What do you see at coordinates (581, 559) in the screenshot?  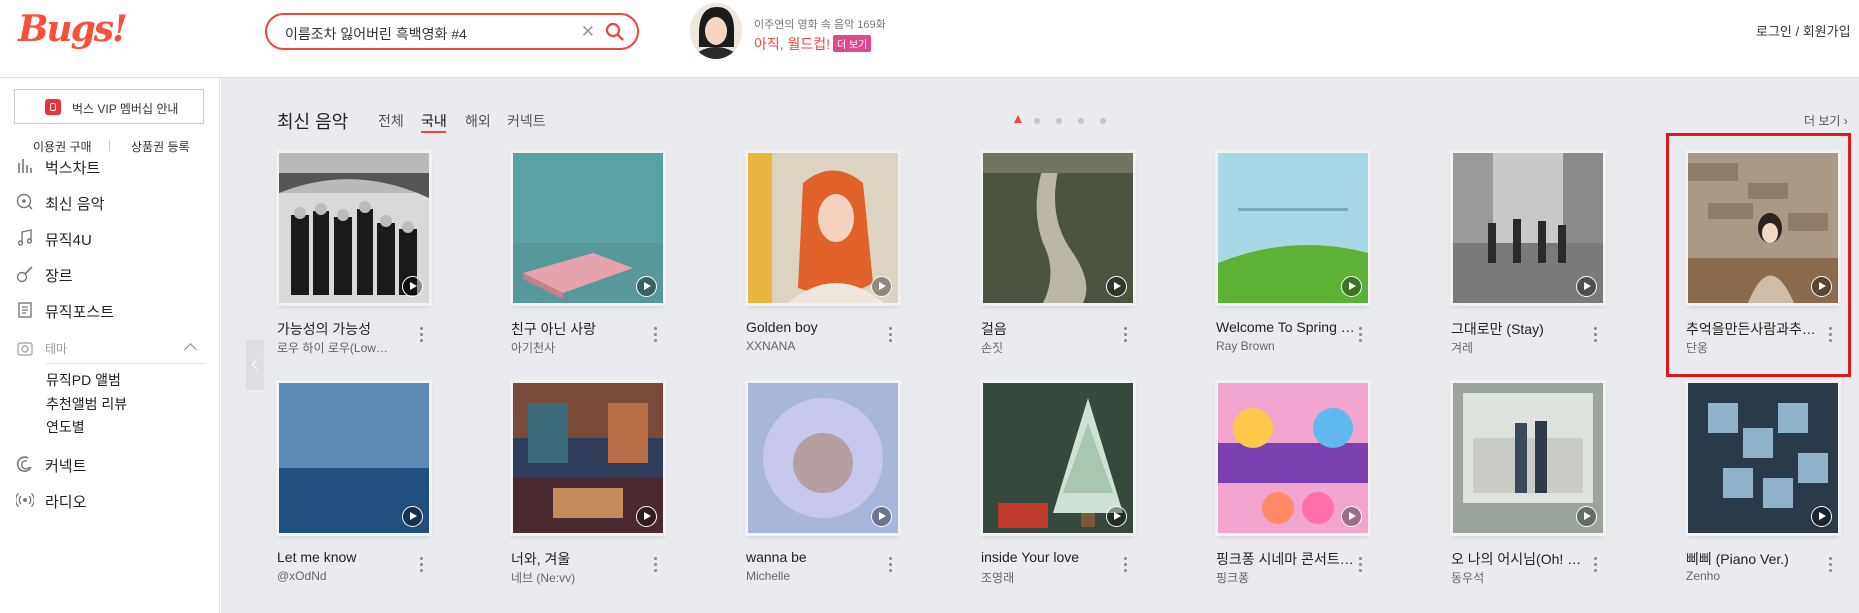 I see `album-title: 너와, 겨울` at bounding box center [581, 559].